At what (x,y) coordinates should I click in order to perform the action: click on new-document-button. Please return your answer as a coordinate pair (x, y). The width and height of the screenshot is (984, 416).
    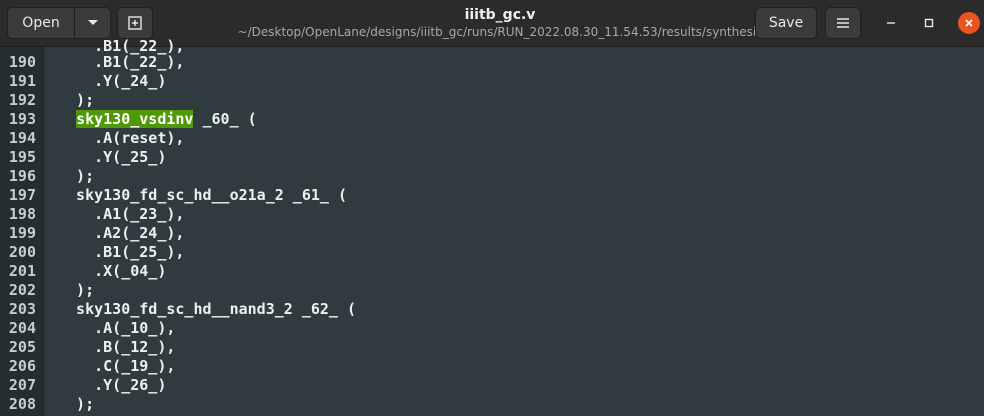
    Looking at the image, I should click on (135, 23).